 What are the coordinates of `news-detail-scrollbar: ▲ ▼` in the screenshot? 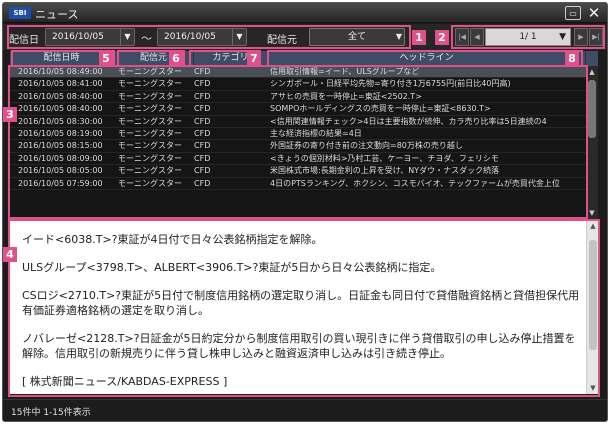 It's located at (592, 307).